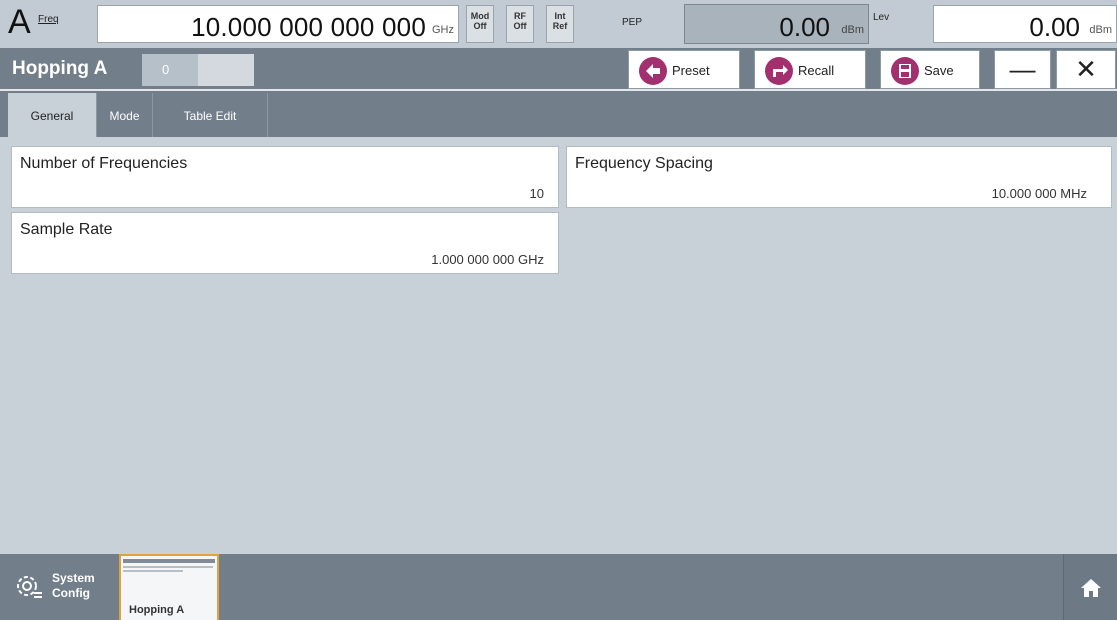 This screenshot has width=1117, height=620. What do you see at coordinates (480, 24) in the screenshot?
I see `mod-state-button: Mod Off` at bounding box center [480, 24].